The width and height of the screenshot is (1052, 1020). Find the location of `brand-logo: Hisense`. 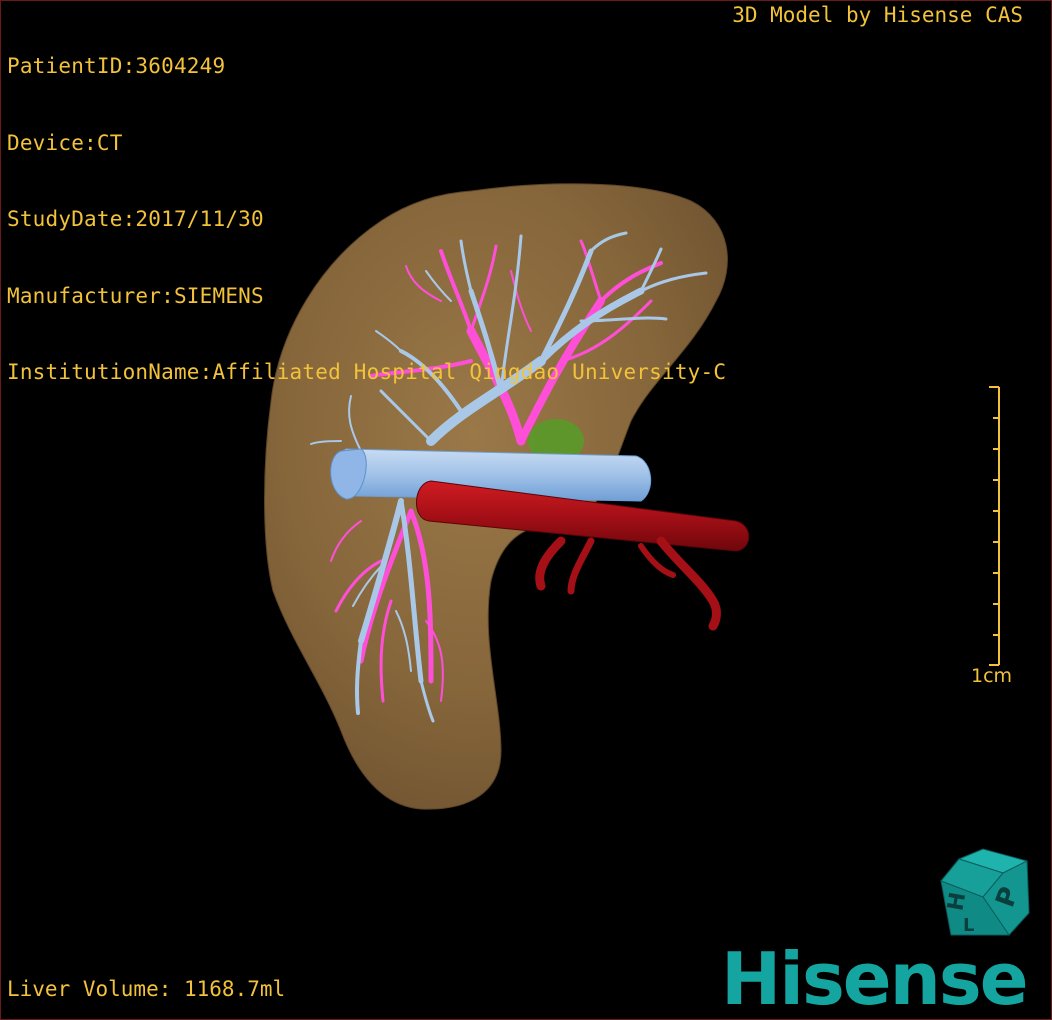

brand-logo: Hisense is located at coordinates (875, 978).